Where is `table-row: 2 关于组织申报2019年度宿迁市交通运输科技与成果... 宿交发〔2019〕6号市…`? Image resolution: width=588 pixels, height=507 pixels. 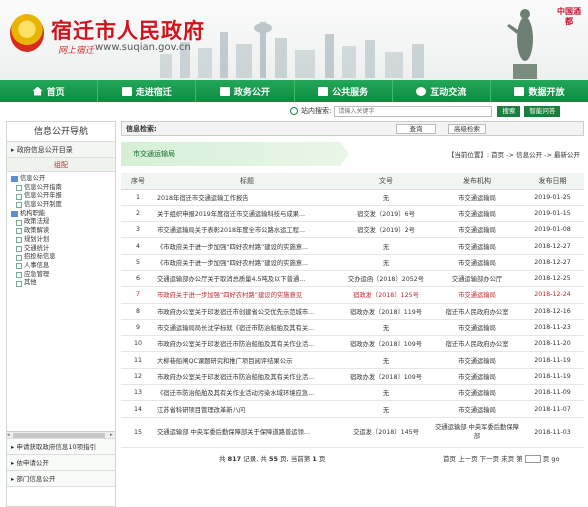
table-row: 2 关于组织申报2019年度宿迁市交通运输科技与成果... 宿交发〔2019〕6号市… is located at coordinates (352, 214).